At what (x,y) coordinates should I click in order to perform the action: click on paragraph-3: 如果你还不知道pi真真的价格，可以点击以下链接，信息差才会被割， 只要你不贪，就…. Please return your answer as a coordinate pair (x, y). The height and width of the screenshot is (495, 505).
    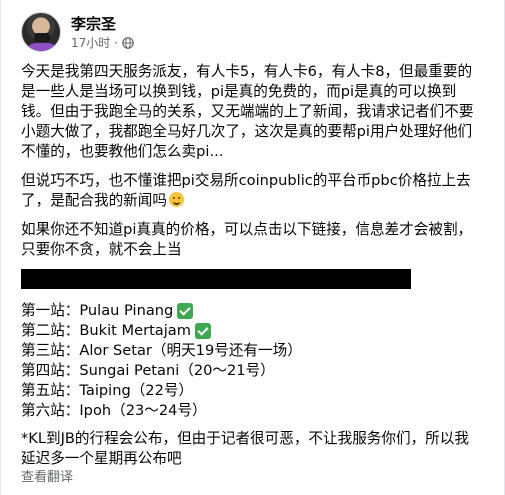
    Looking at the image, I should click on (256, 240).